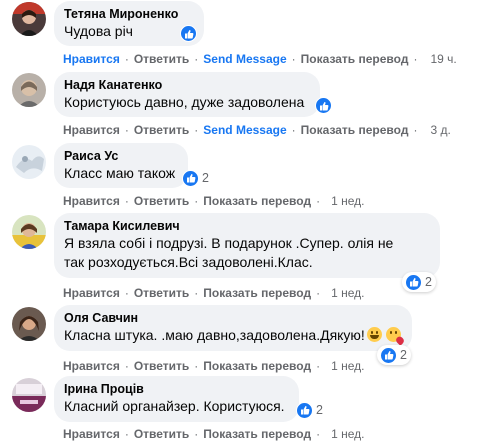 The image size is (480, 444). What do you see at coordinates (176, 389) in the screenshot?
I see `comment-author: Ірина Проців` at bounding box center [176, 389].